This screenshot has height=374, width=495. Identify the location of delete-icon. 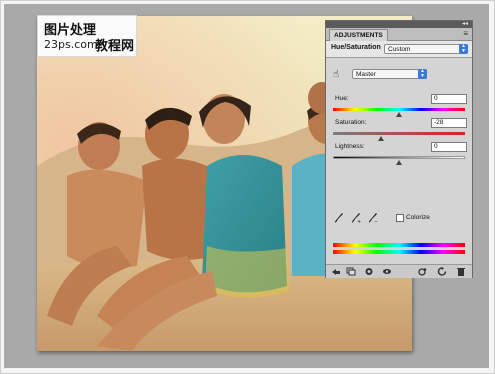
(461, 271).